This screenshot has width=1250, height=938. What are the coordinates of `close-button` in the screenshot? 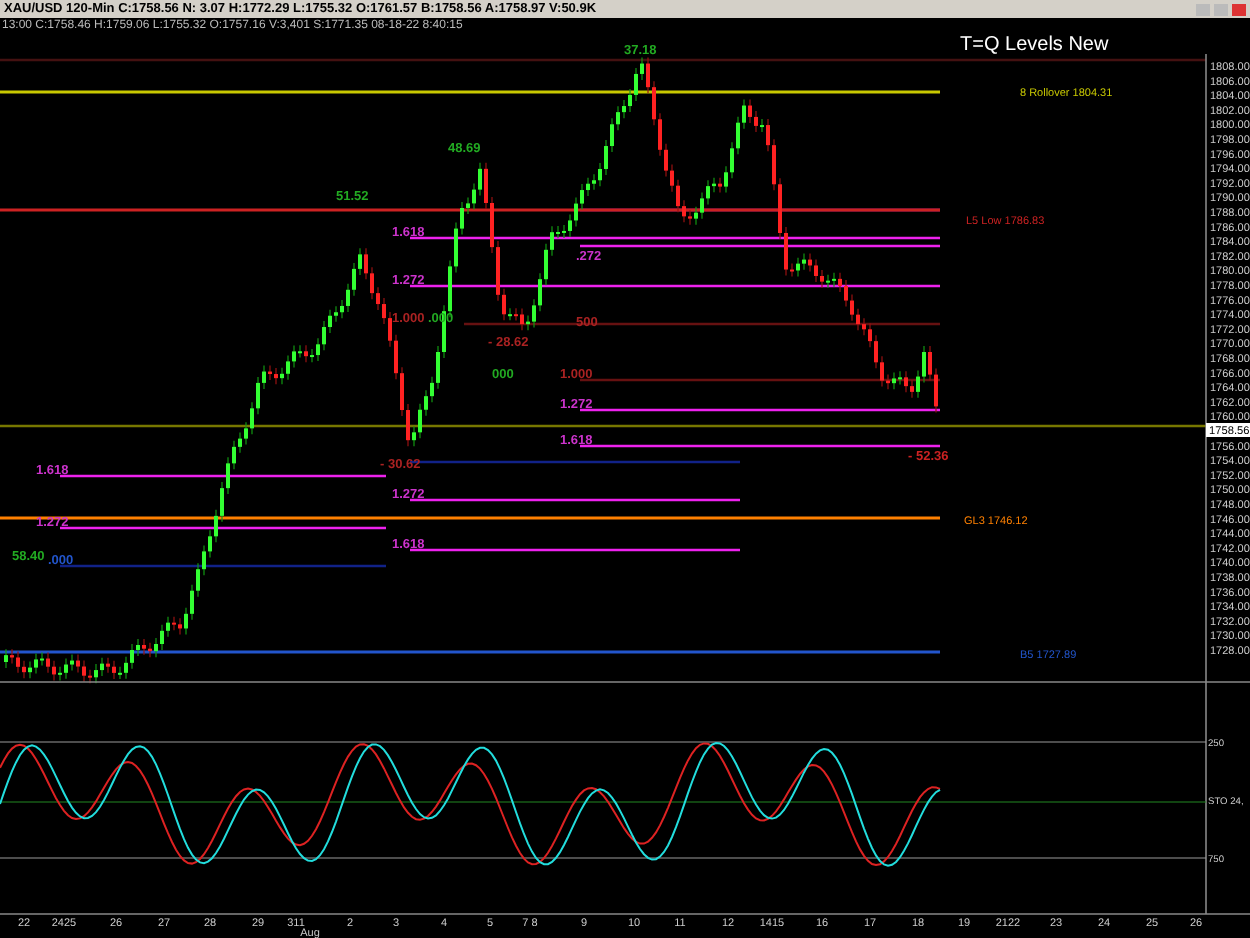 It's located at (1239, 9).